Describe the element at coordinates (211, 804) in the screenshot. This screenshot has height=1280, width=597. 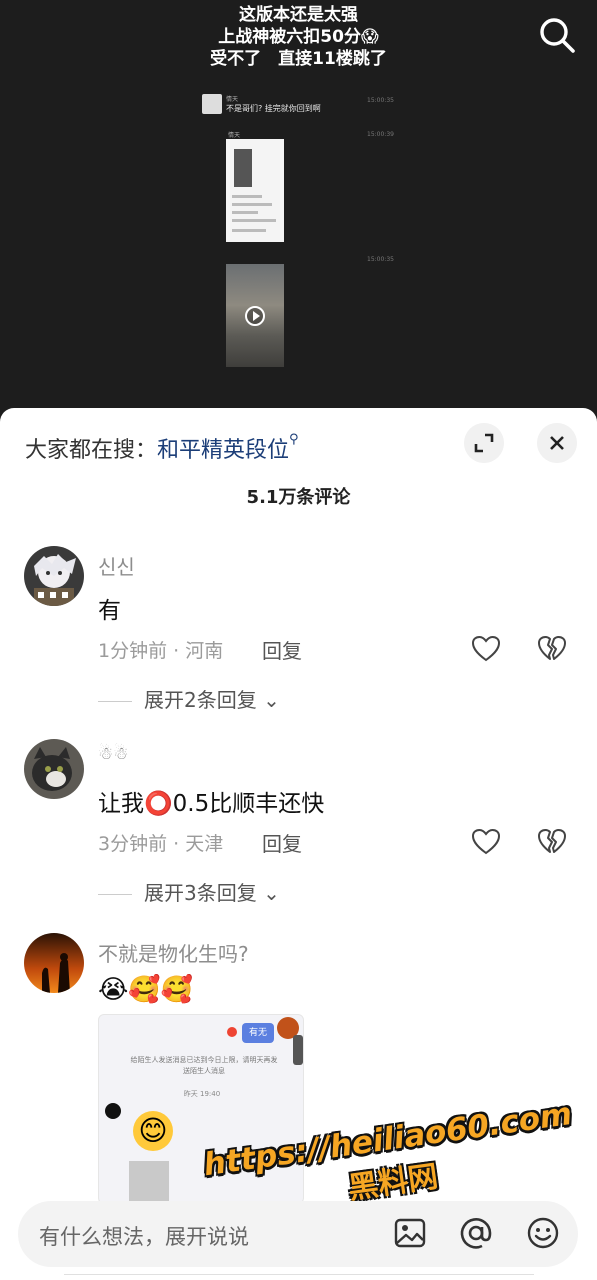
I see `comment-text: 让我⭕0.5比顺丰还快` at that location.